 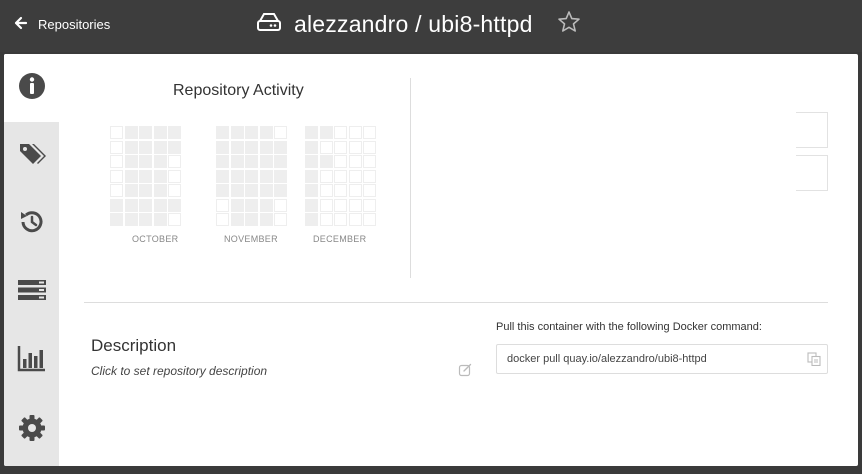 I want to click on tab-settings, so click(x=31, y=430).